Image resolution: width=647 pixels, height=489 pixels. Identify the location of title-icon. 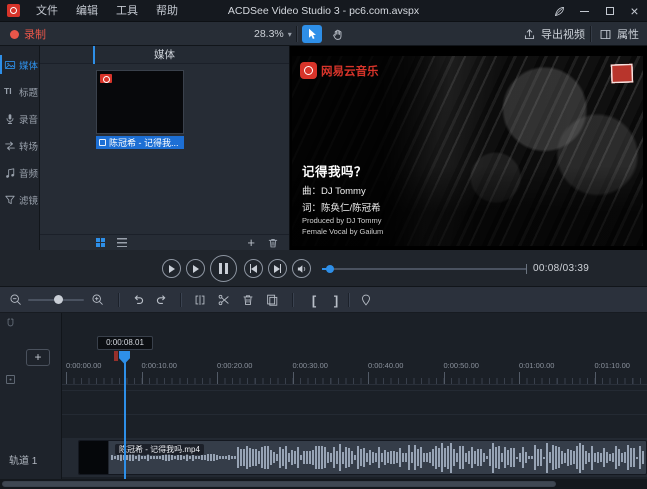
(10, 92).